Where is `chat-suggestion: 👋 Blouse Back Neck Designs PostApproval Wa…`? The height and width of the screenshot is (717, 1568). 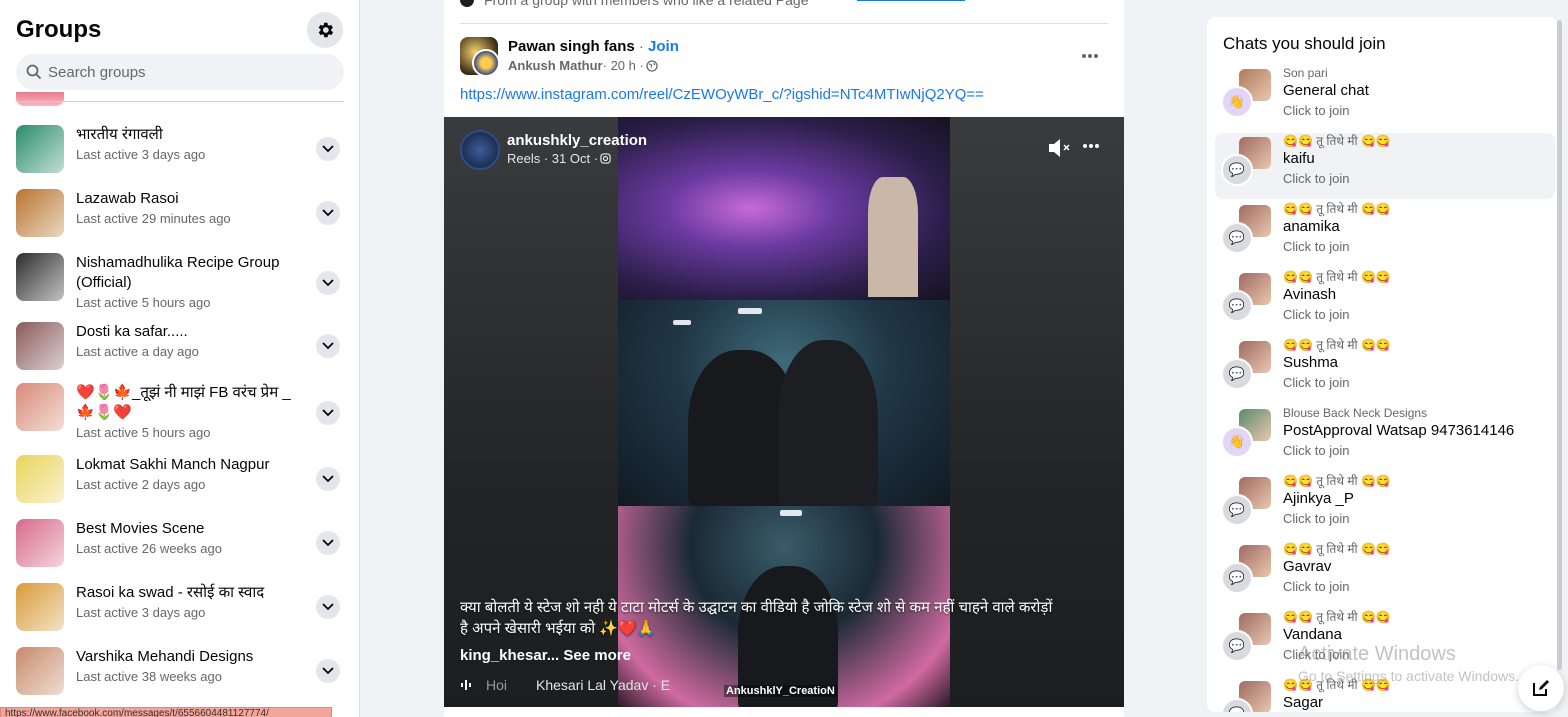
chat-suggestion: 👋 Blouse Back Neck Designs PostApproval Wa… is located at coordinates (1385, 438).